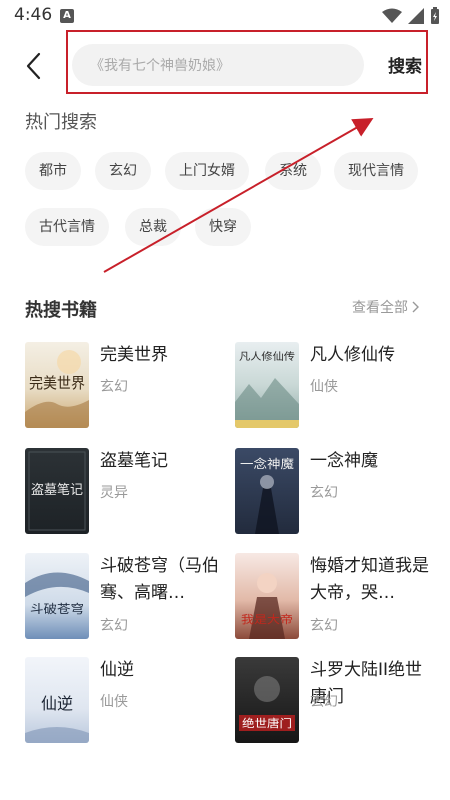  I want to click on tag-item: 现代言情, so click(376, 171).